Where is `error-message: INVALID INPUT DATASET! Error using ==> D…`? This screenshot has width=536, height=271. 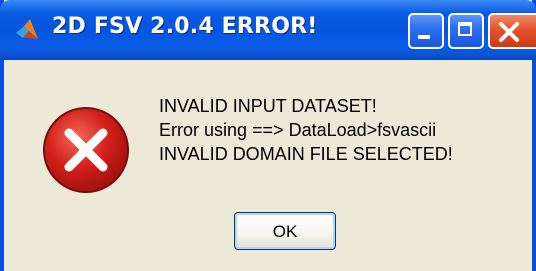
error-message: INVALID INPUT DATASET! Error using ==> D… is located at coordinates (306, 130).